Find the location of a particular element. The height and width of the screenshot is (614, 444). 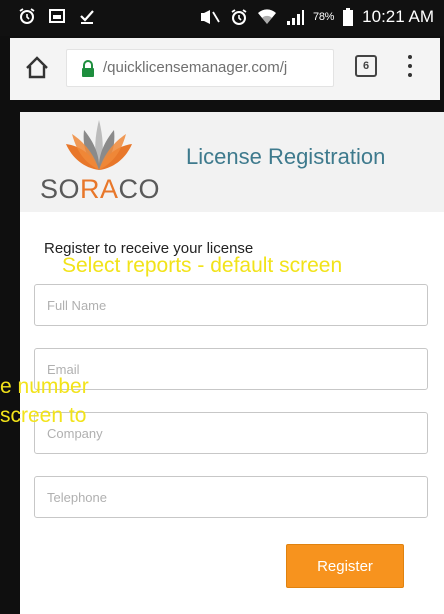

url-text: /quicklicensemanager.com/j is located at coordinates (216, 67).